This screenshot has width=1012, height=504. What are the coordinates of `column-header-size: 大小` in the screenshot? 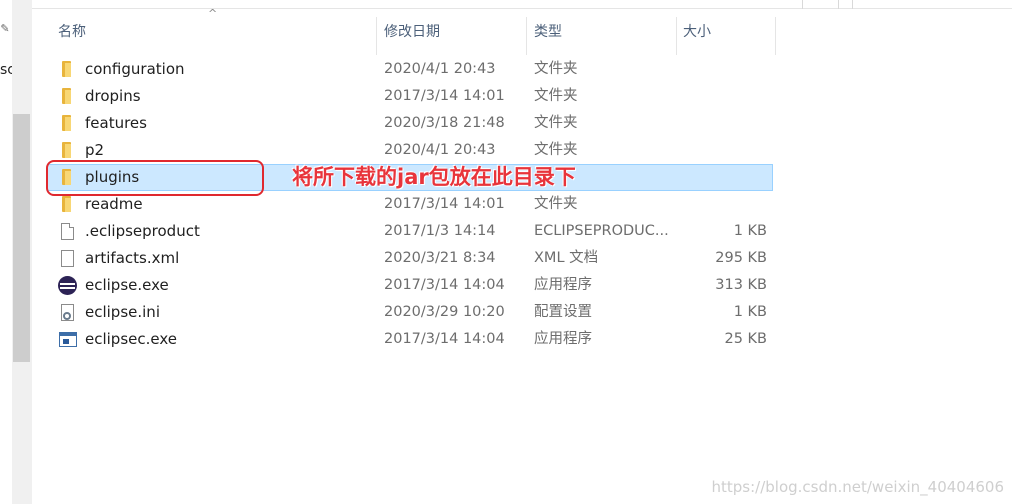 It's located at (729, 28).